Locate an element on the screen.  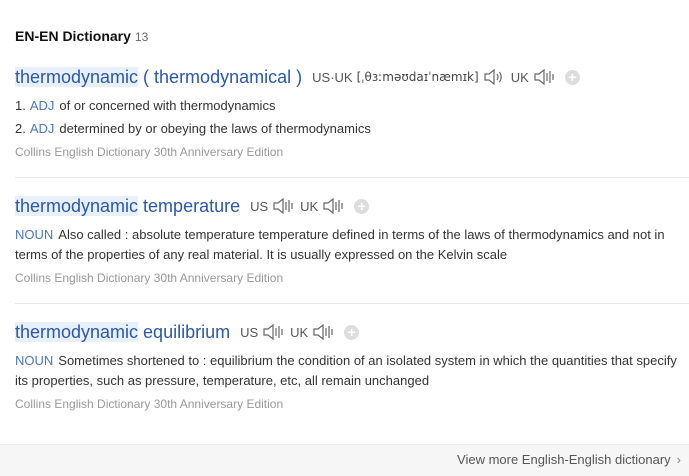
view-more-link: View more English-English dictionary › is located at coordinates (569, 459).